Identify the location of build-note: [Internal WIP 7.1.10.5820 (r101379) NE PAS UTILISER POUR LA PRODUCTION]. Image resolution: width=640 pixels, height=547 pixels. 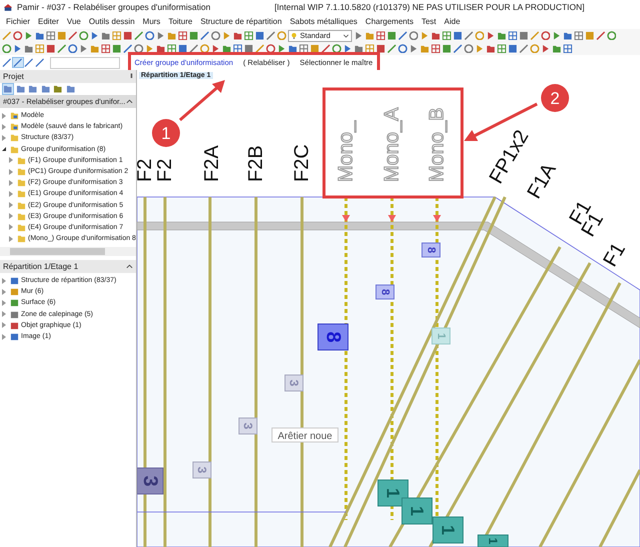
(429, 7).